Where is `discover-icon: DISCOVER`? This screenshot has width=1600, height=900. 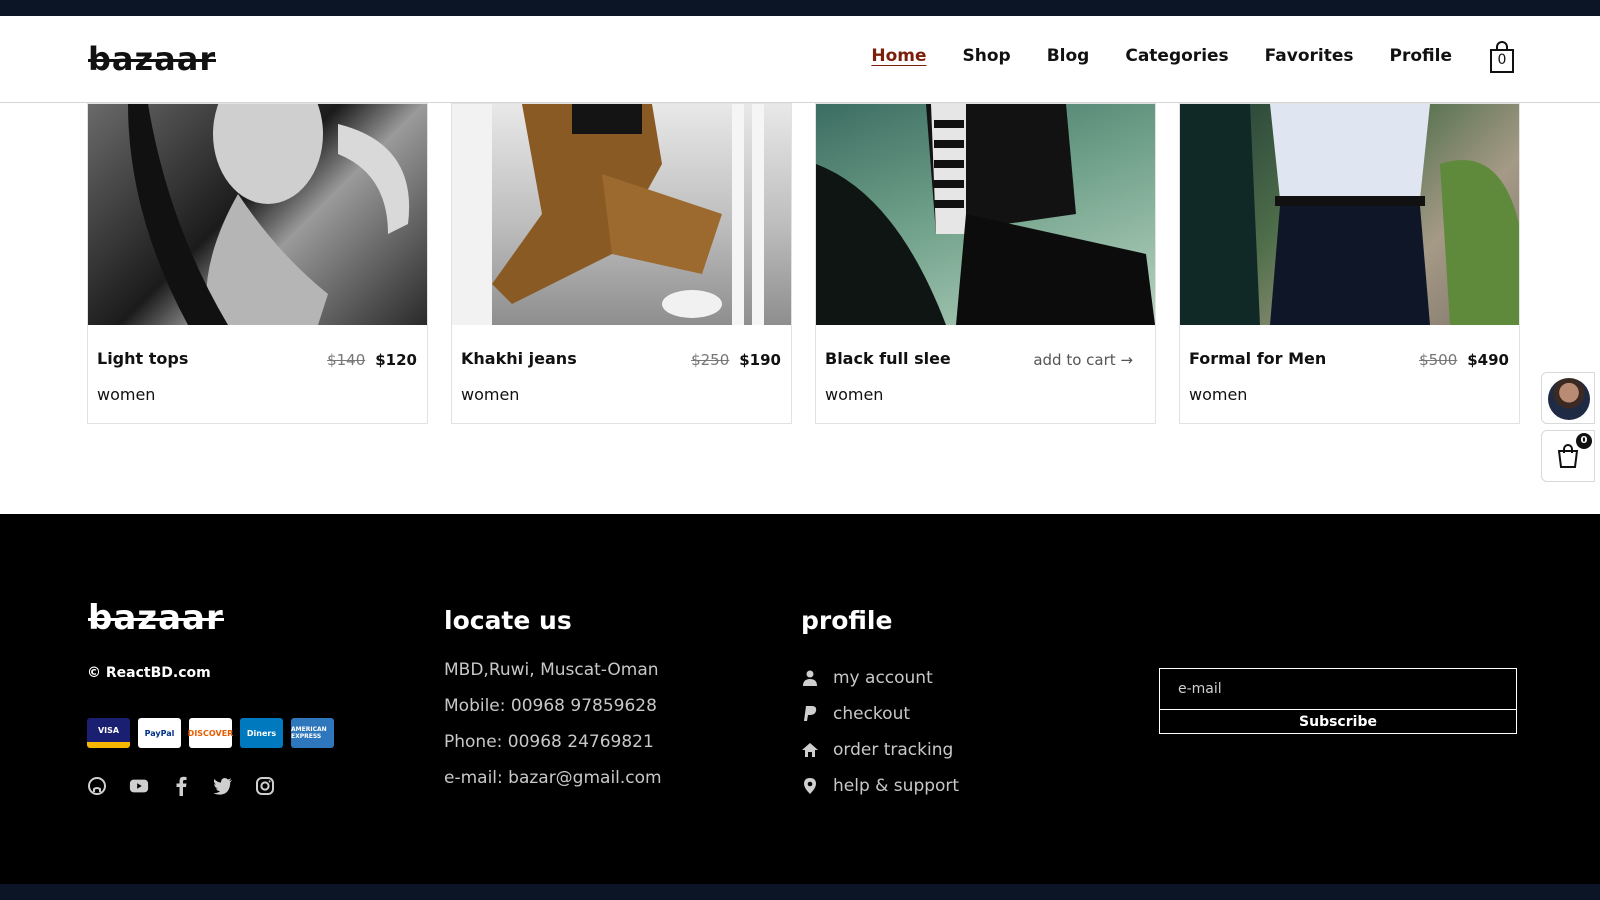 discover-icon: DISCOVER is located at coordinates (210, 733).